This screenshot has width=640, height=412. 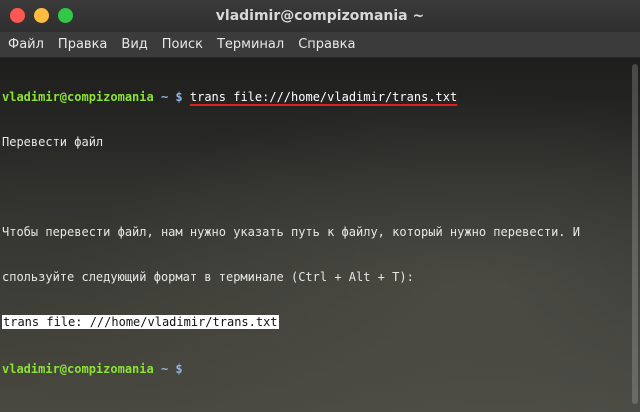 What do you see at coordinates (140, 322) in the screenshot?
I see `highlighted-format: trans file: ///home/vladimir/trans.txt` at bounding box center [140, 322].